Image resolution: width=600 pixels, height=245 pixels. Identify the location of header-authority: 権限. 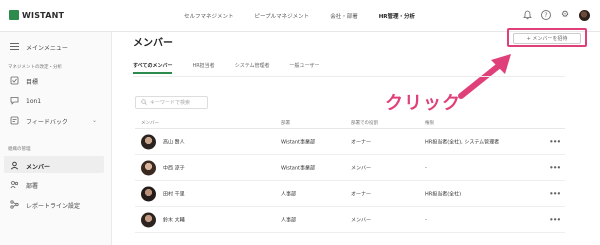
(429, 123).